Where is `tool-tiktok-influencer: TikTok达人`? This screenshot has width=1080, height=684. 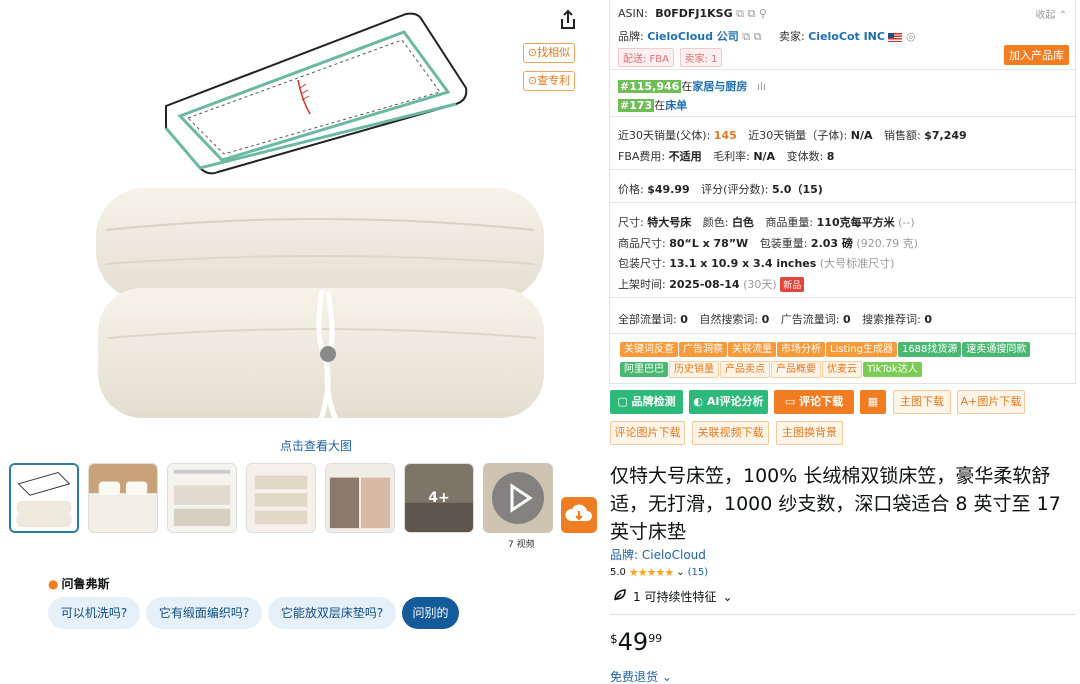 tool-tiktok-influencer: TikTok达人 is located at coordinates (892, 369).